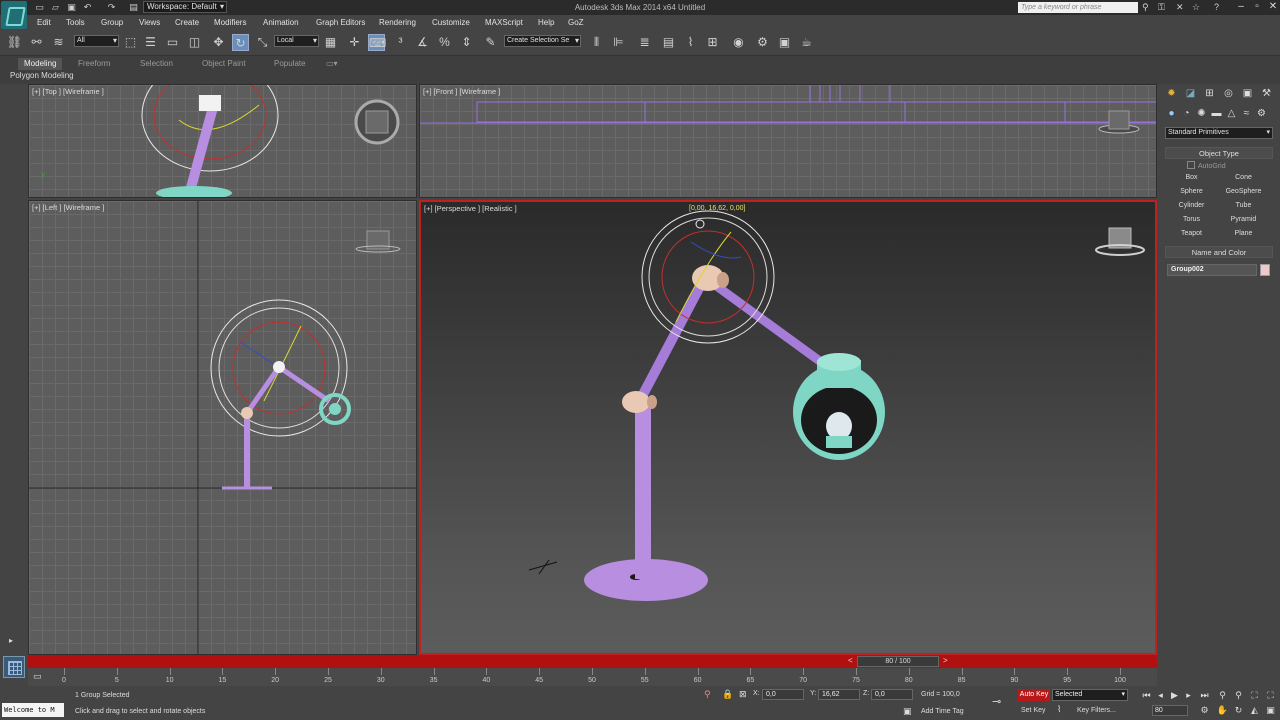  I want to click on play-icon: ▶, so click(1174, 695).